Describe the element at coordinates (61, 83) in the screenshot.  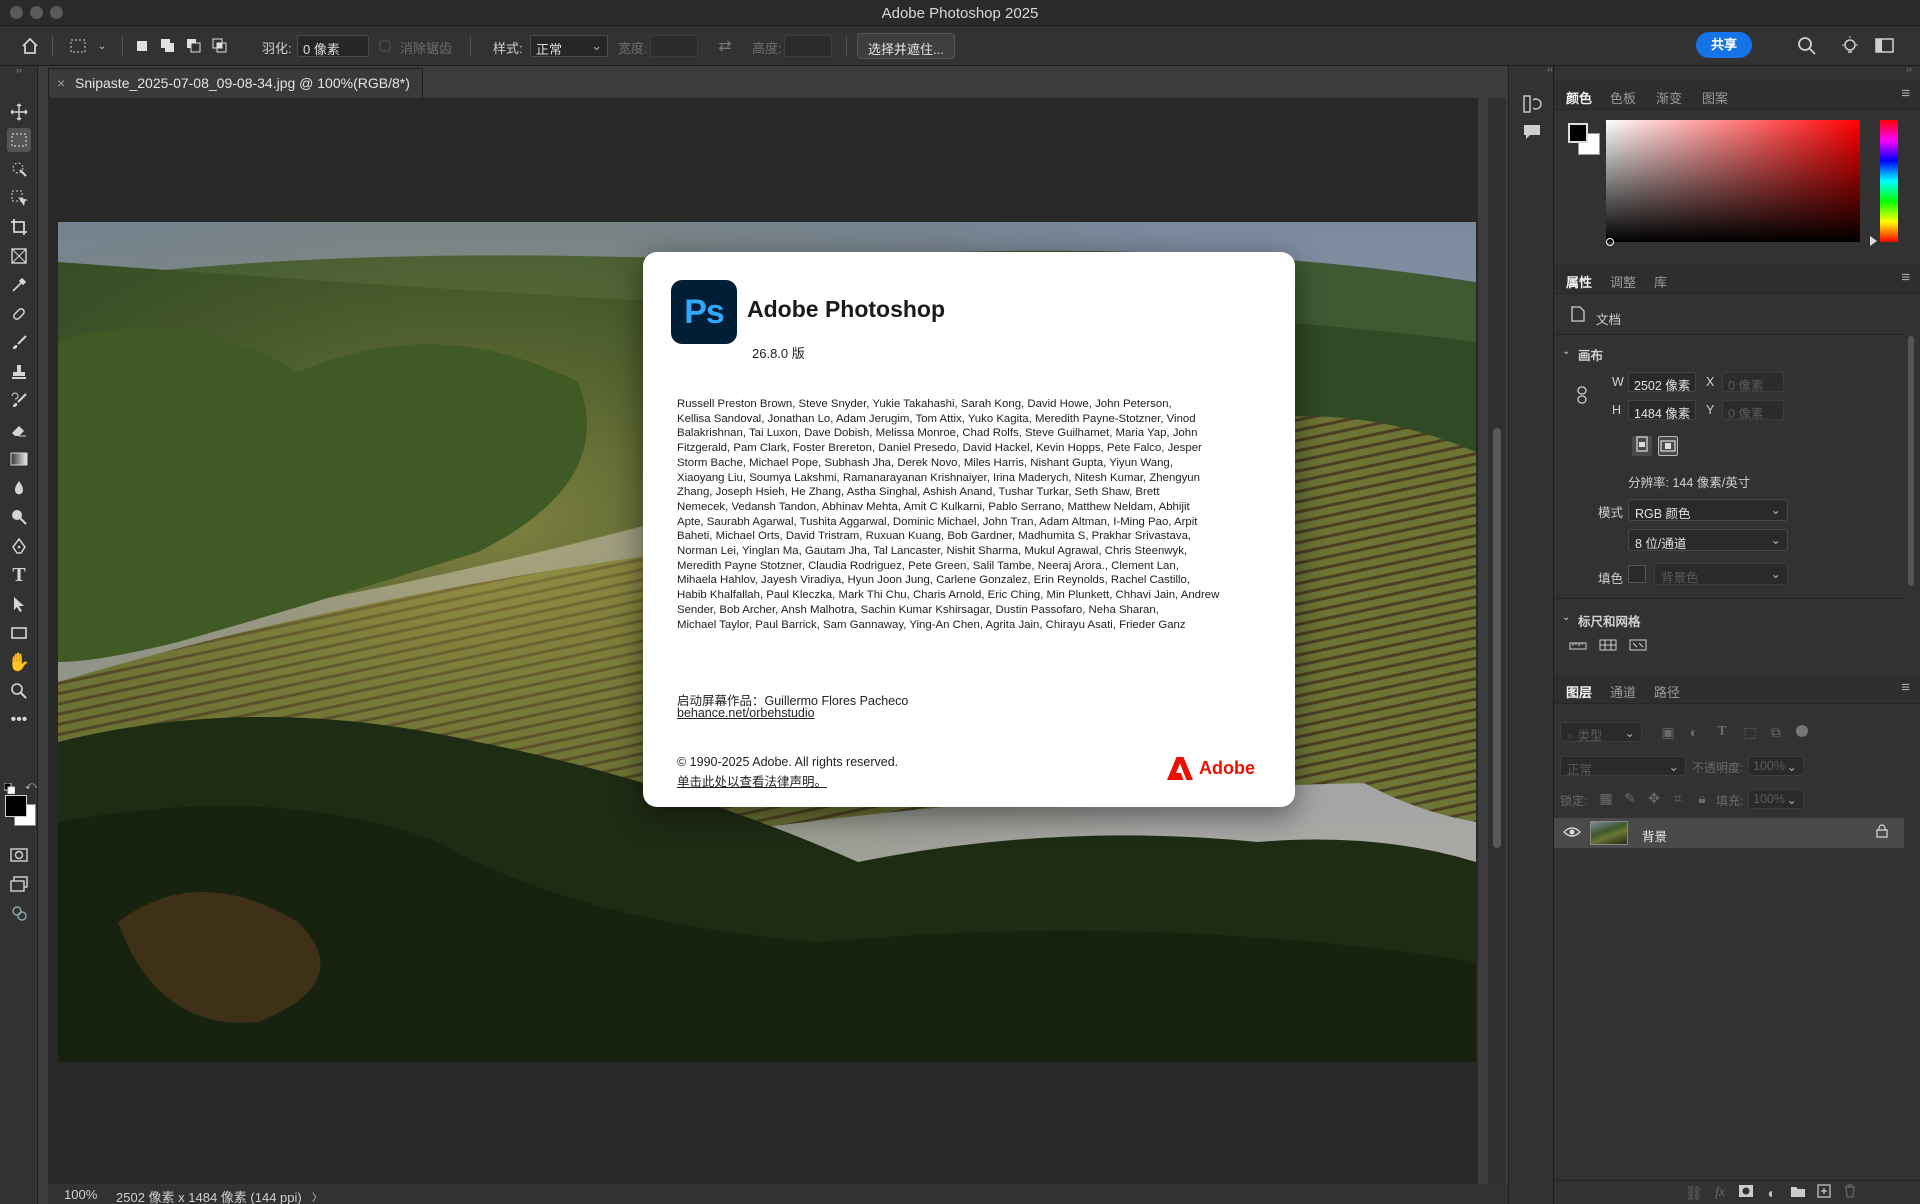
I see `close-tab-icon: ×` at that location.